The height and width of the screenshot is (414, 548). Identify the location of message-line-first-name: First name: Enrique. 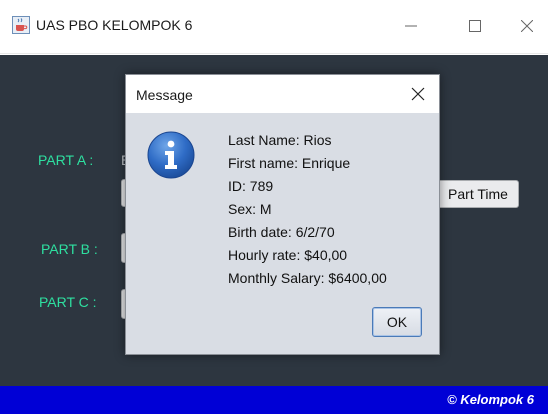
(289, 163).